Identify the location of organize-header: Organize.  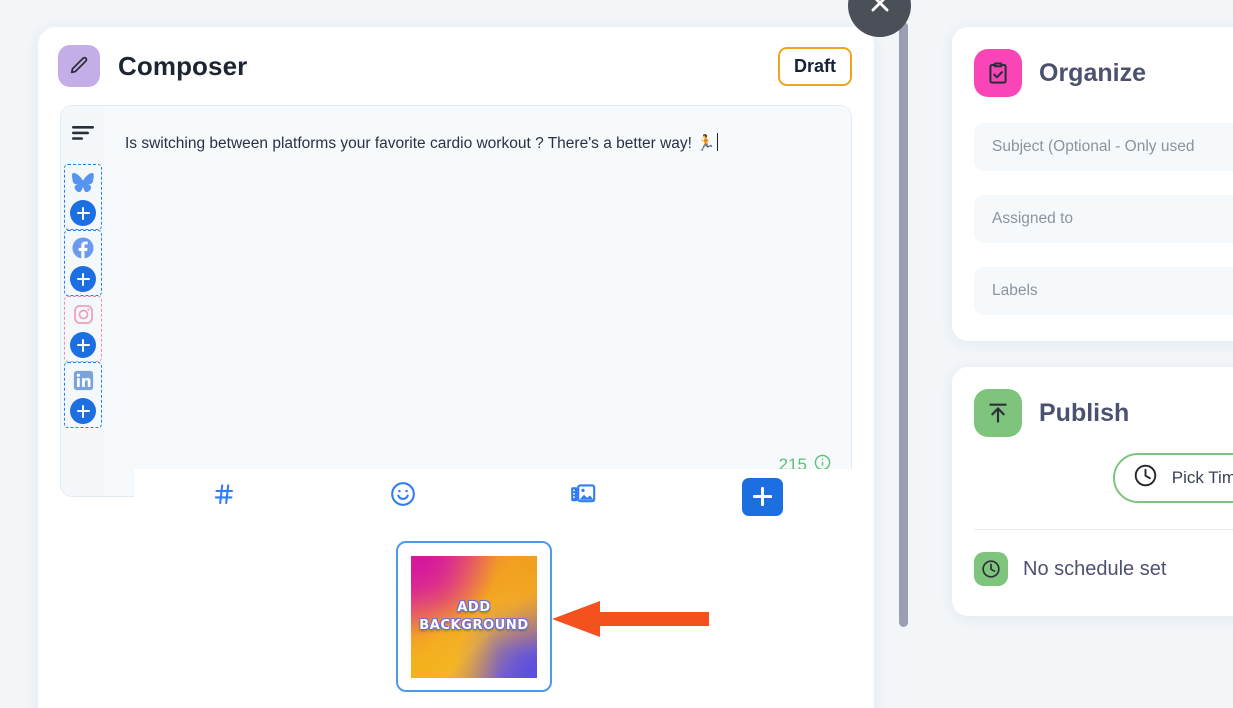
(1103, 73).